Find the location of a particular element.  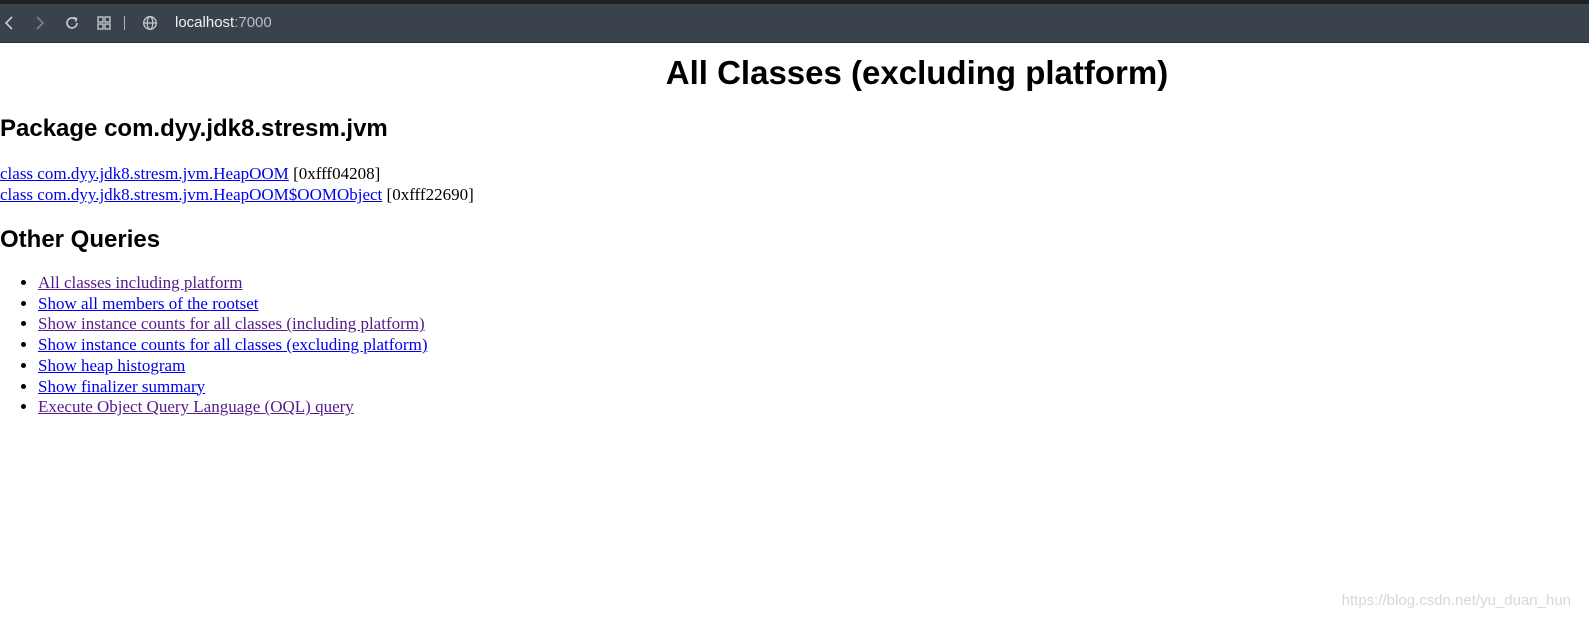

class-link: class com.dyy.jdk8.stresm.jvm.HeapOOM is located at coordinates (144, 173).